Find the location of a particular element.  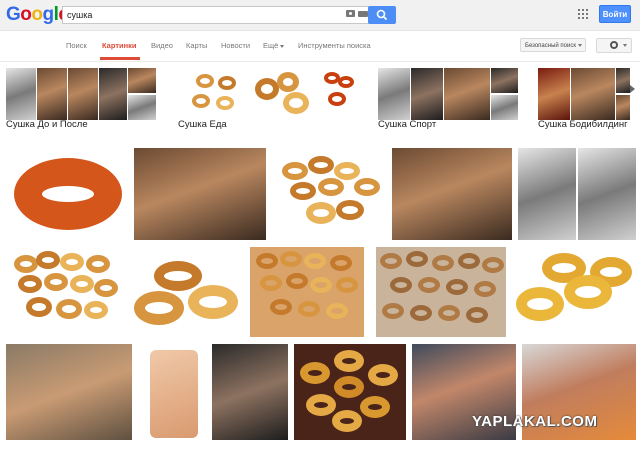

apps-grid-icon is located at coordinates (583, 14).